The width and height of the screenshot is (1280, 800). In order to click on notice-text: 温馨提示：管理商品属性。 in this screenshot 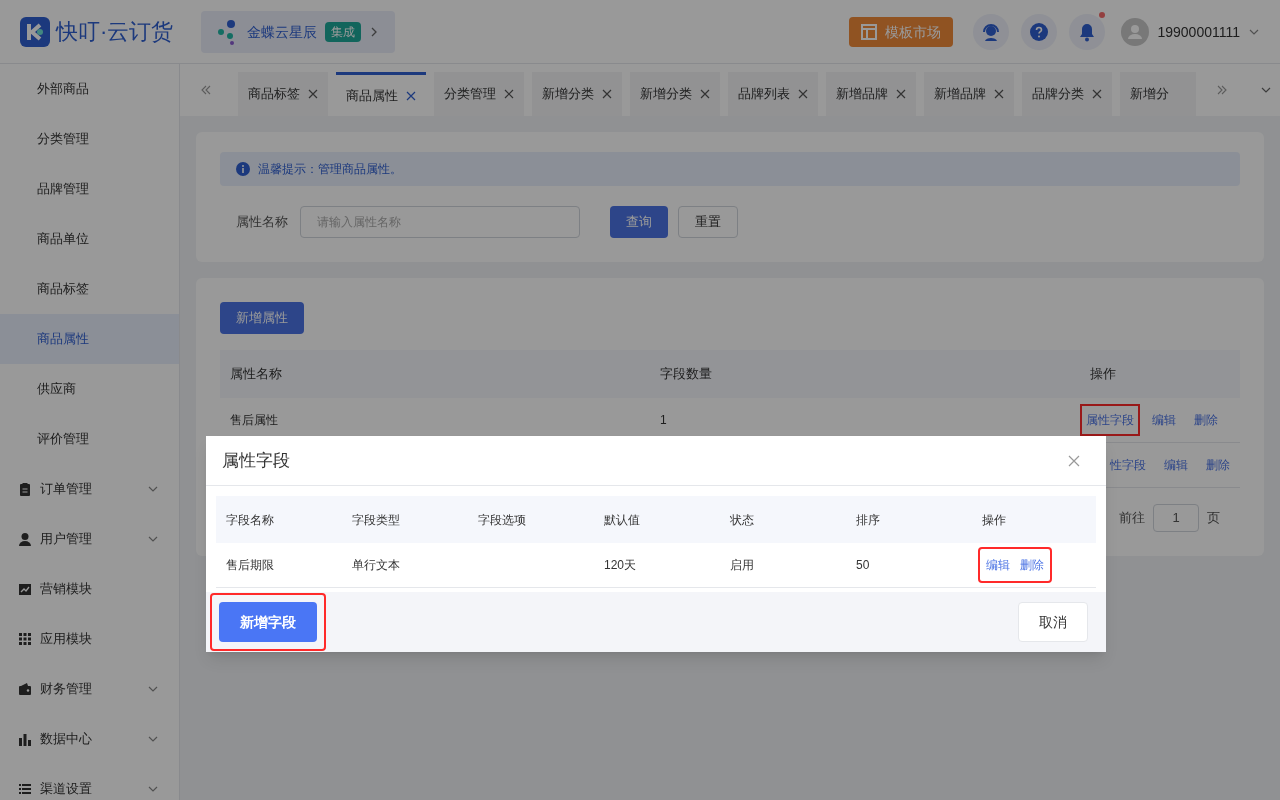, I will do `click(330, 169)`.